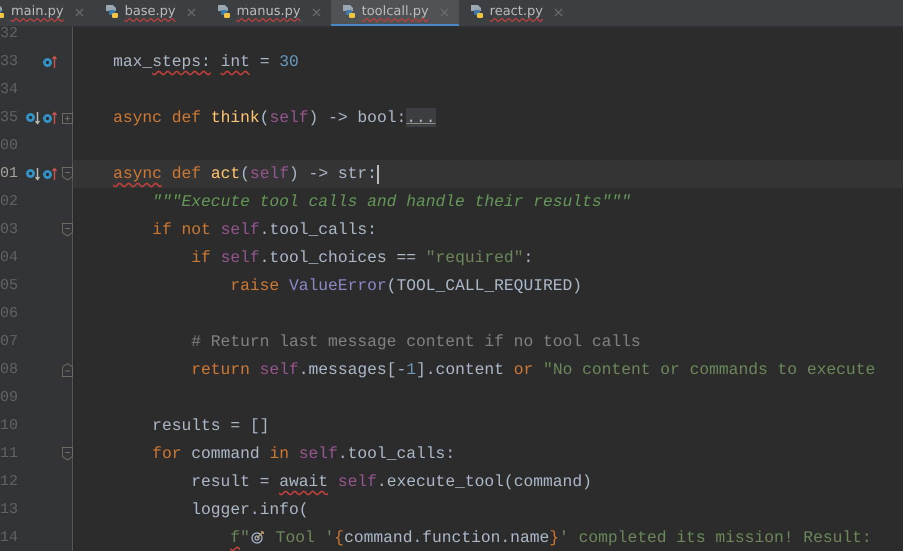 The image size is (903, 551). Describe the element at coordinates (268, 12) in the screenshot. I see `tab-label: manus.py` at that location.